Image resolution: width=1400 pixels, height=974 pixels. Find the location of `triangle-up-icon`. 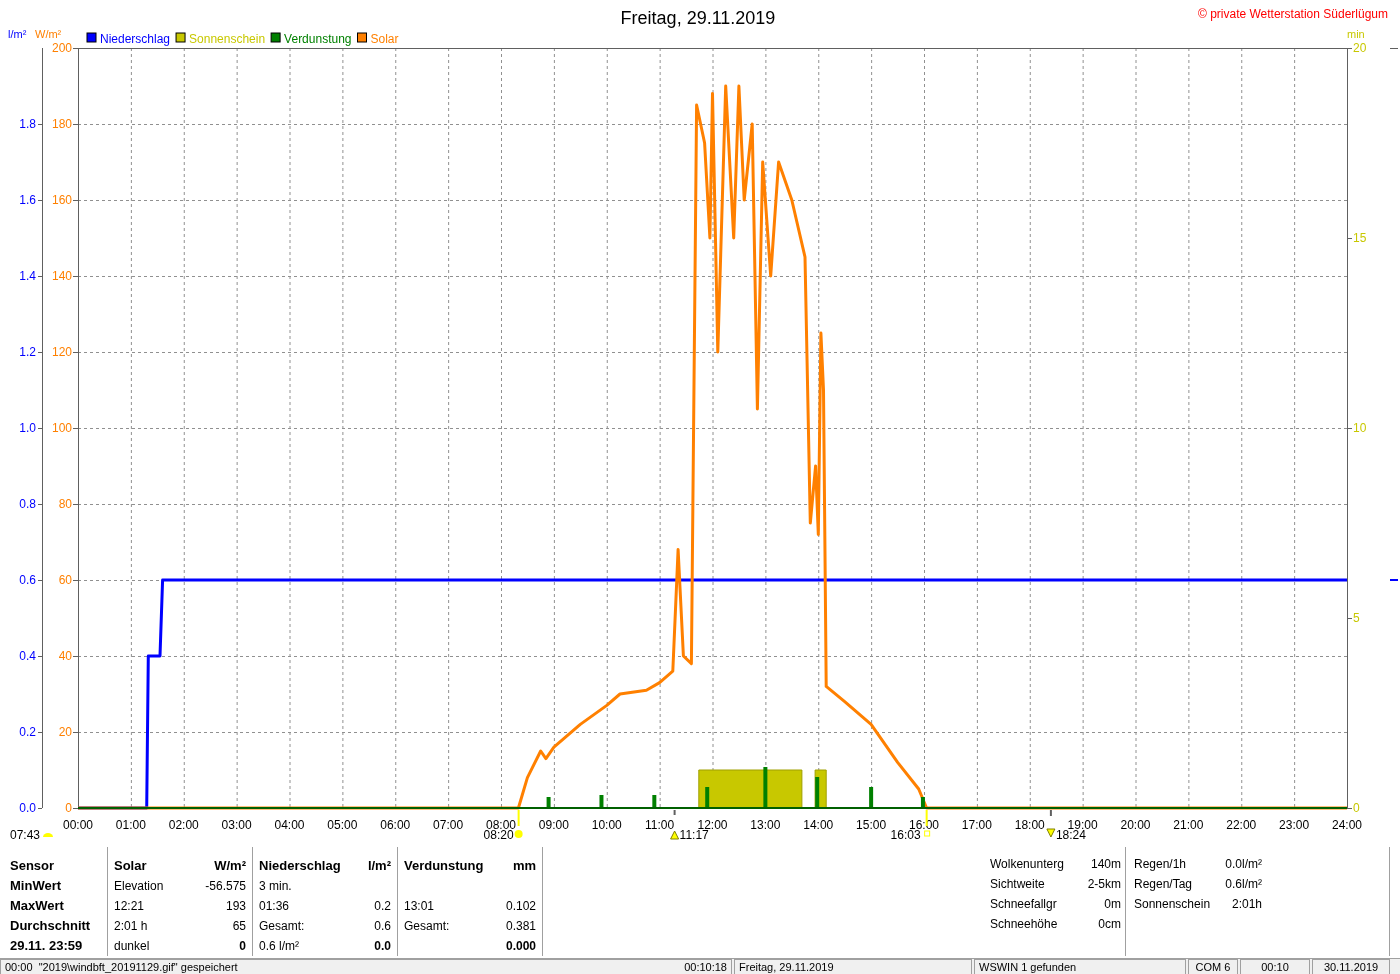

triangle-up-icon is located at coordinates (675, 835).